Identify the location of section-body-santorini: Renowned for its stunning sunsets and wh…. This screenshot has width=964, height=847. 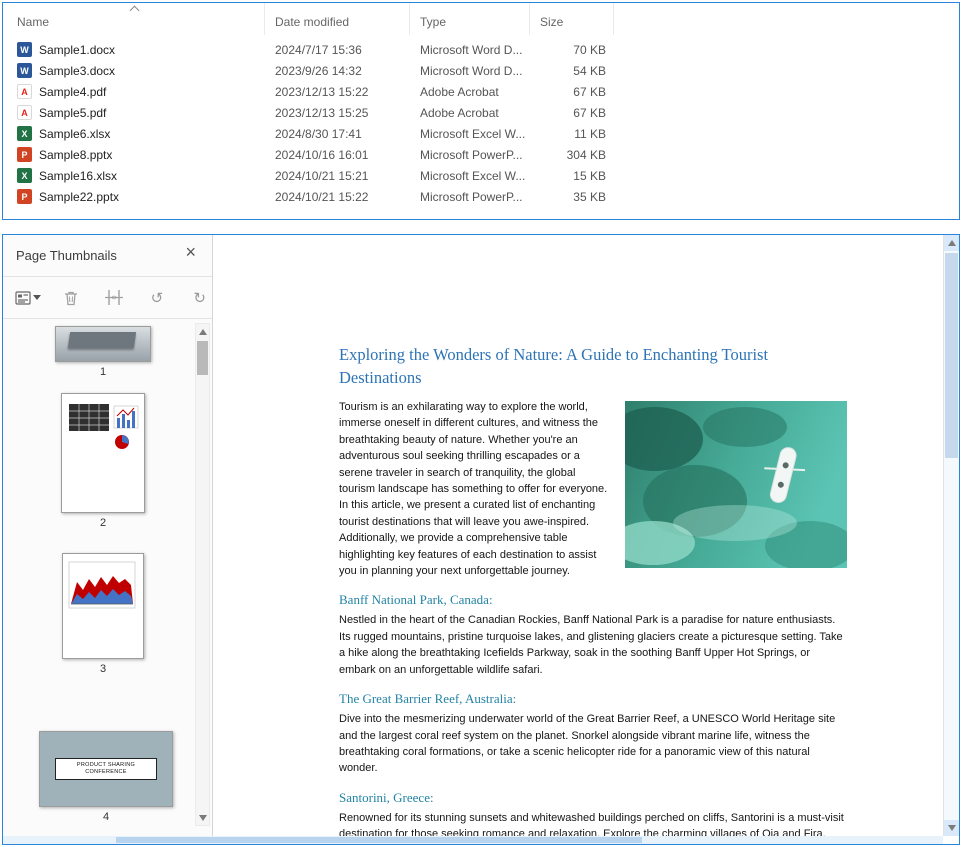
(591, 823).